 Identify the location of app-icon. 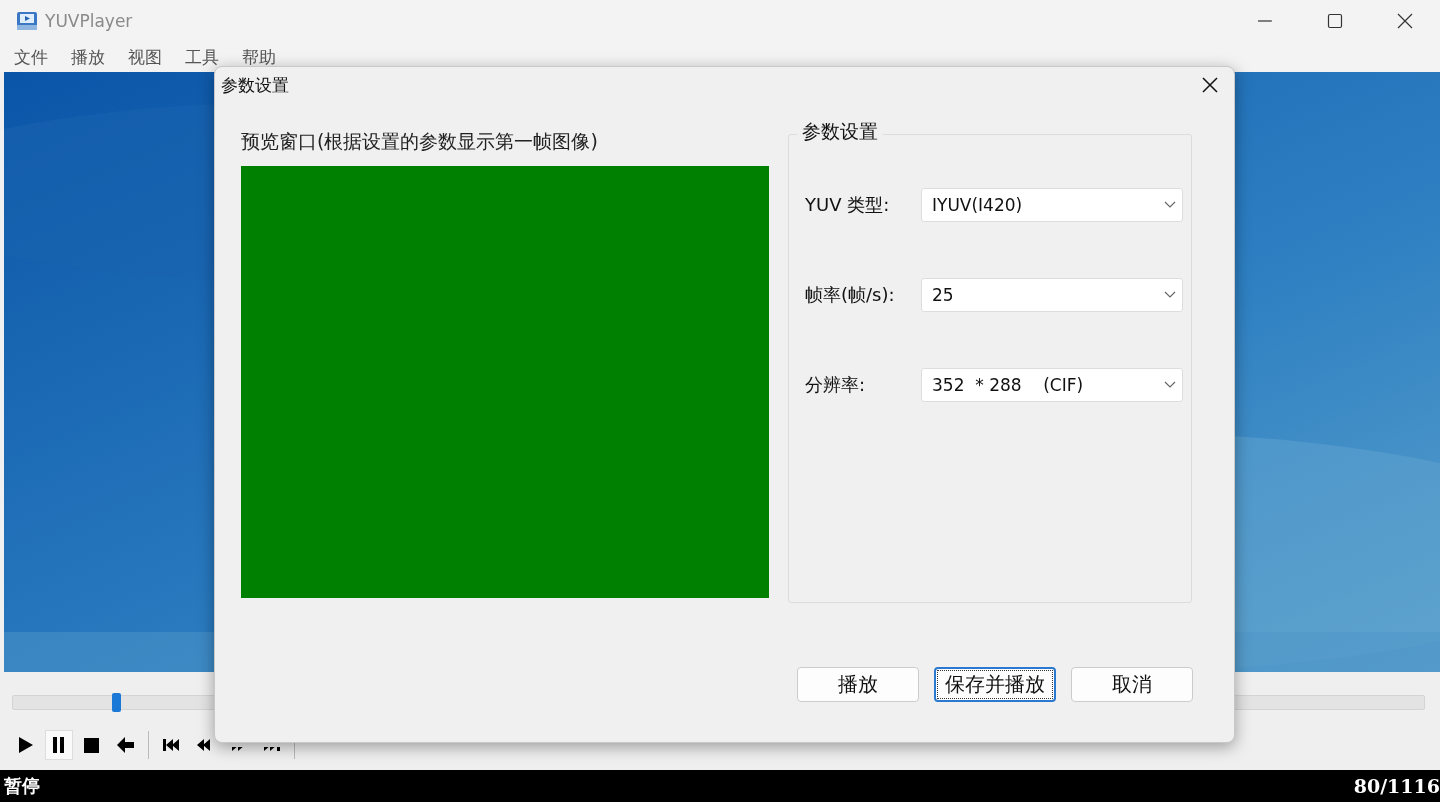
(27, 21).